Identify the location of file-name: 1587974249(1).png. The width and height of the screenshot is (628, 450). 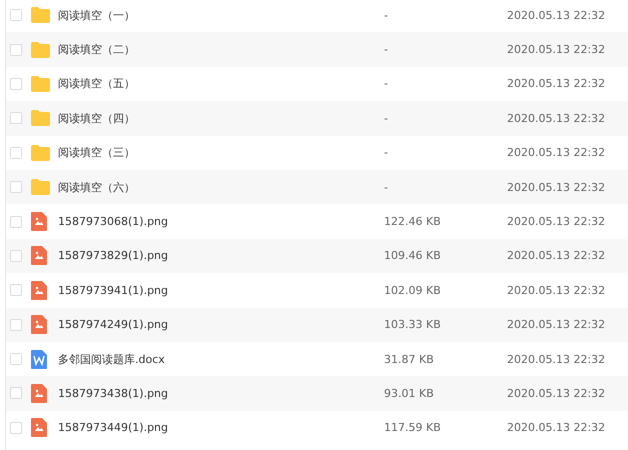
(221, 325).